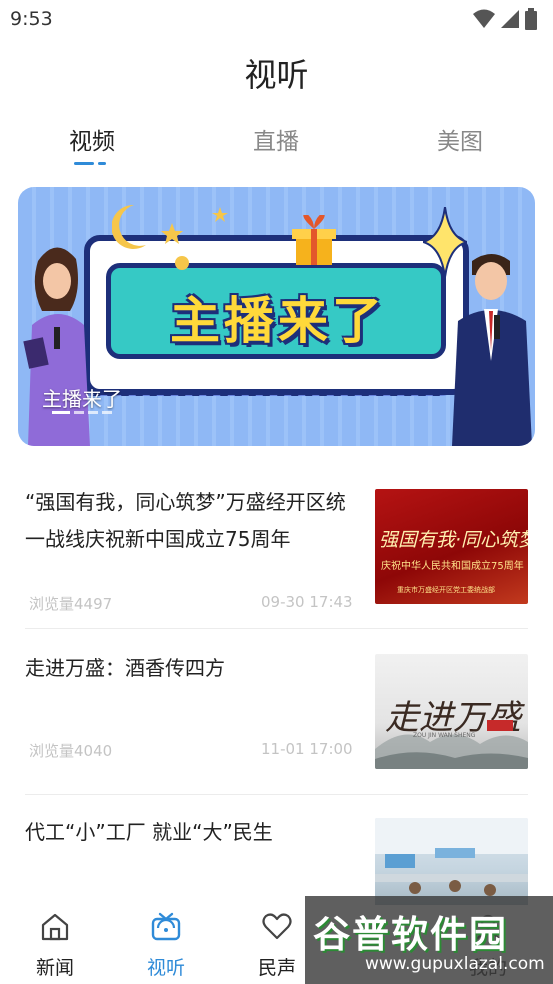 The width and height of the screenshot is (553, 984). I want to click on status-icons, so click(505, 19).